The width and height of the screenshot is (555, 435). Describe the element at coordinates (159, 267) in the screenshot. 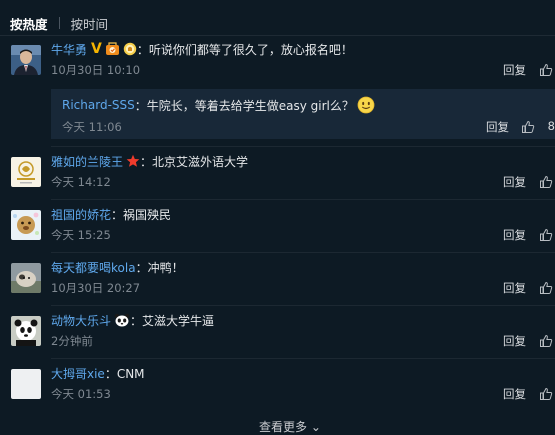

I see `comment-text: ：冲鸭！` at that location.